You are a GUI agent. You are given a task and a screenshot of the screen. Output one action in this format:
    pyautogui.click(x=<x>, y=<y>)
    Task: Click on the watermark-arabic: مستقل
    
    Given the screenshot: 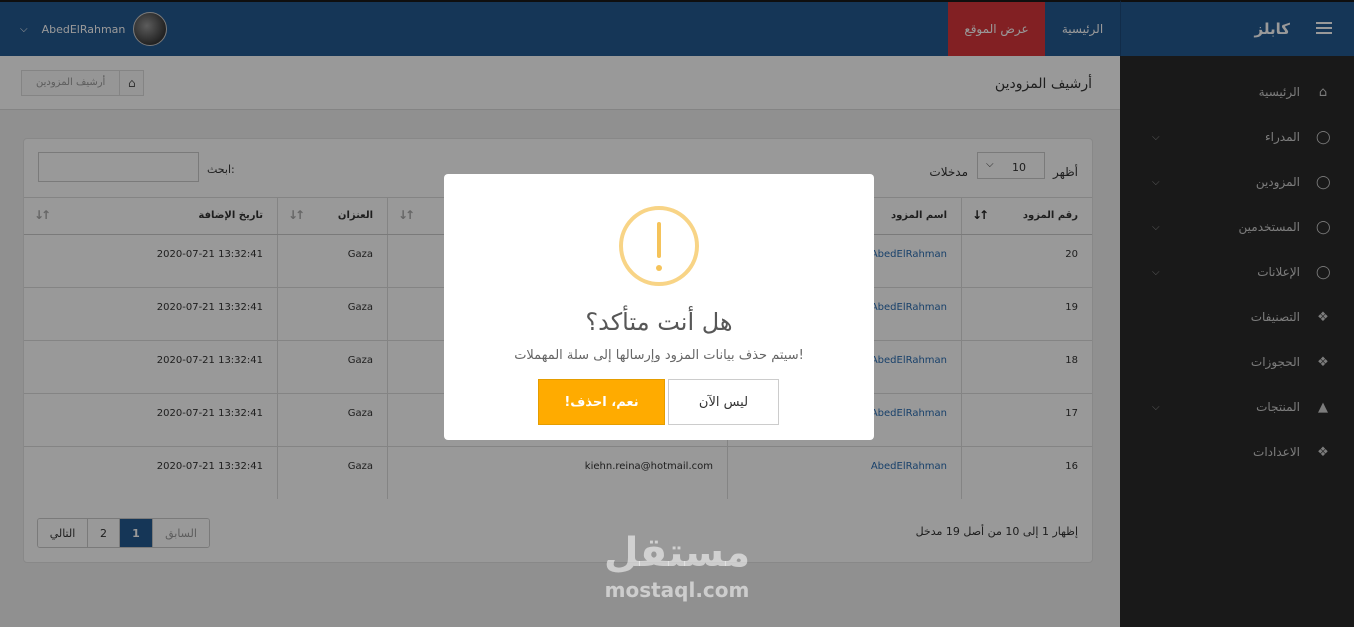 What is the action you would take?
    pyautogui.click(x=677, y=553)
    